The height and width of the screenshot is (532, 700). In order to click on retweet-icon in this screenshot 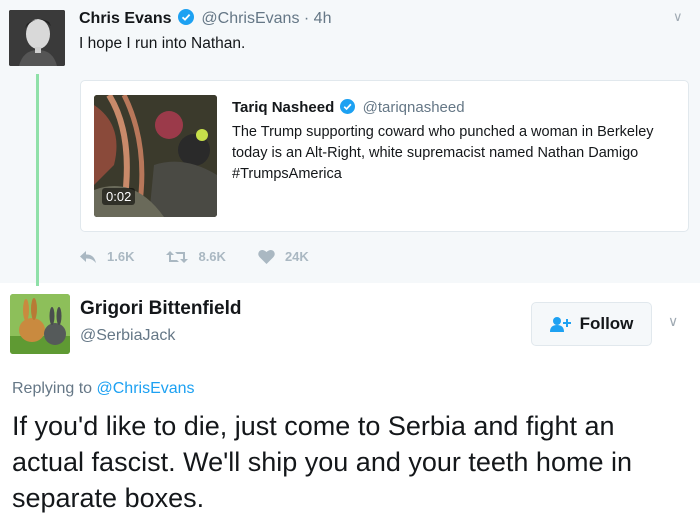, I will do `click(177, 256)`.